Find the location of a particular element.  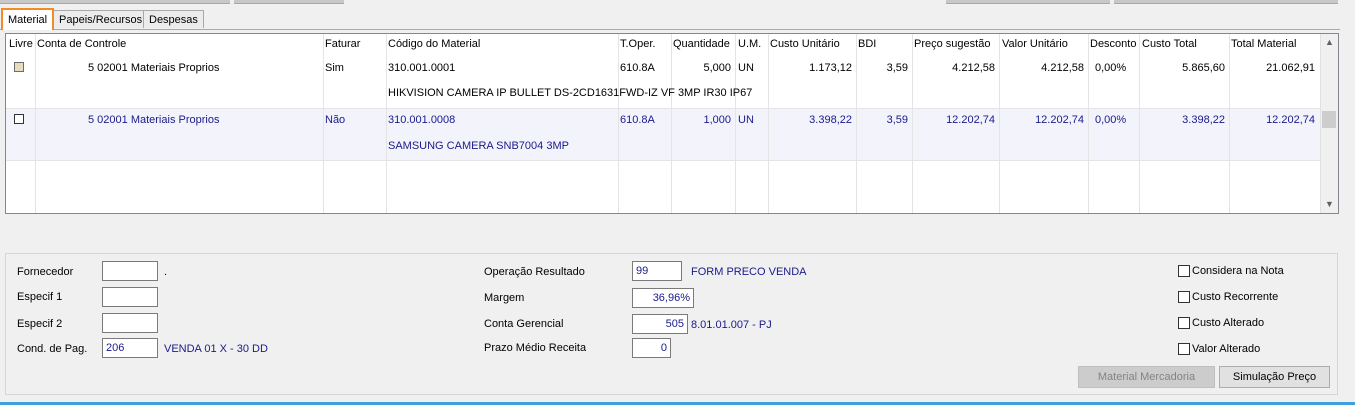

conta-gerencial-description: 8.01.01.007 - PJ is located at coordinates (731, 325).